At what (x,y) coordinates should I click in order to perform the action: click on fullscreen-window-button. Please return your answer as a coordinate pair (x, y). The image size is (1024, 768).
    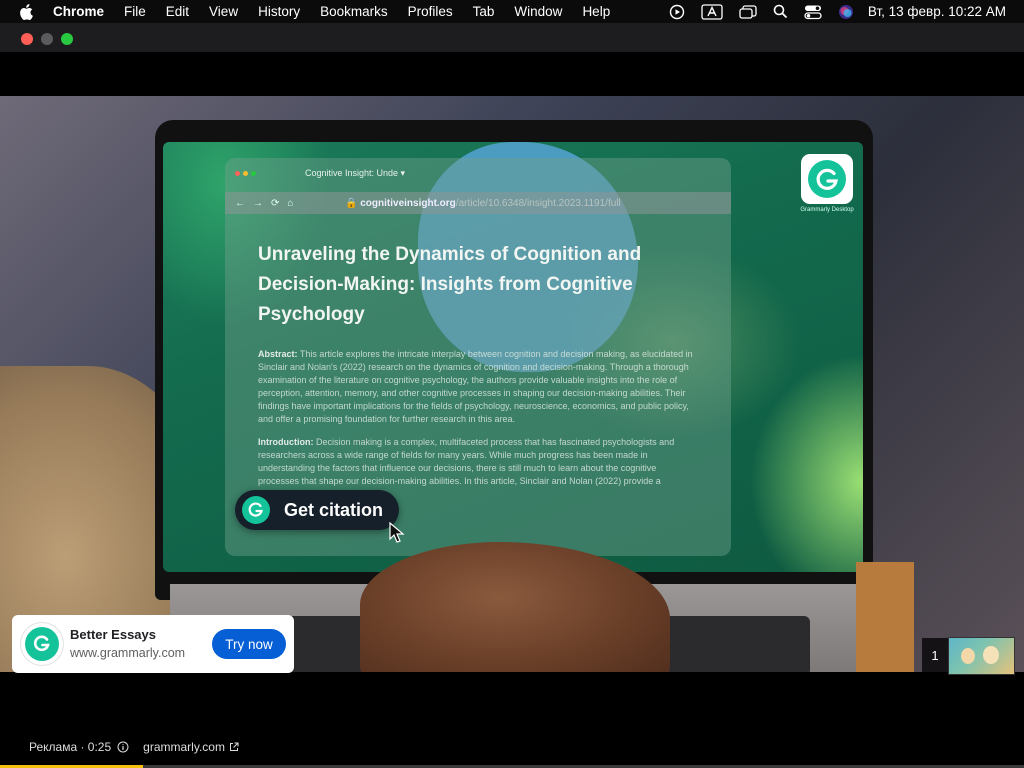
    Looking at the image, I should click on (67, 39).